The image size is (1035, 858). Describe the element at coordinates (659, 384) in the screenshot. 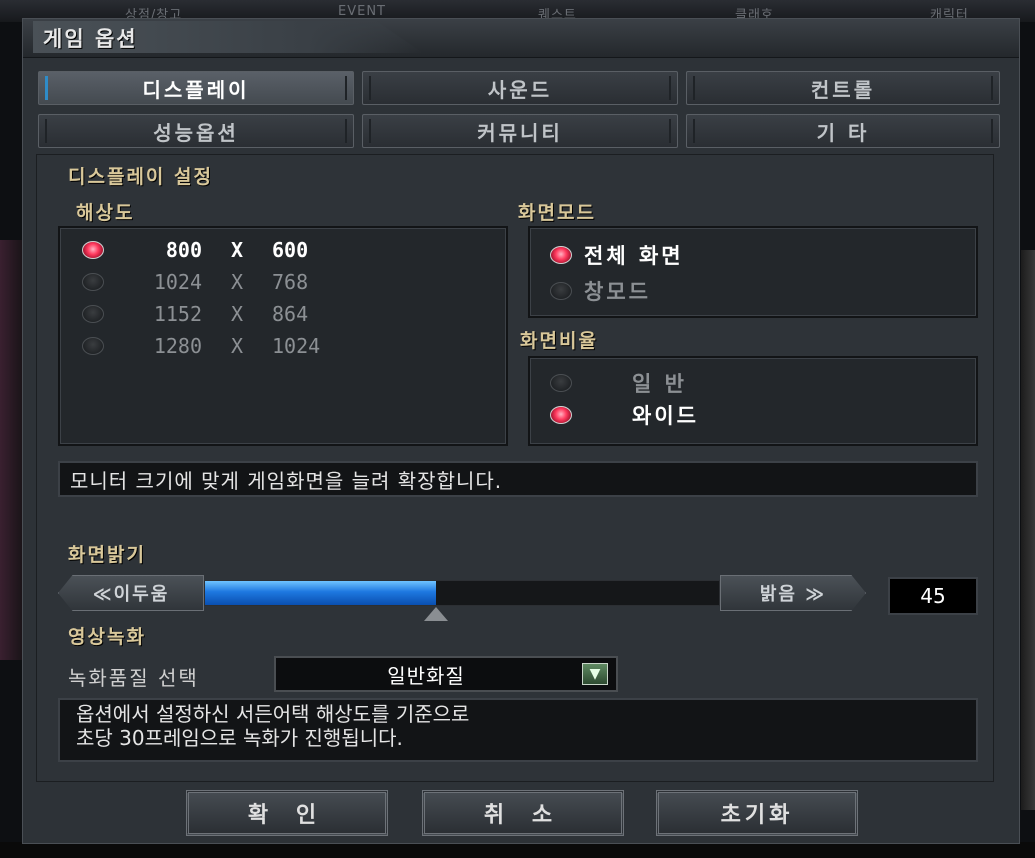

I see `aspect-ratio-normal-label: 일 반` at that location.